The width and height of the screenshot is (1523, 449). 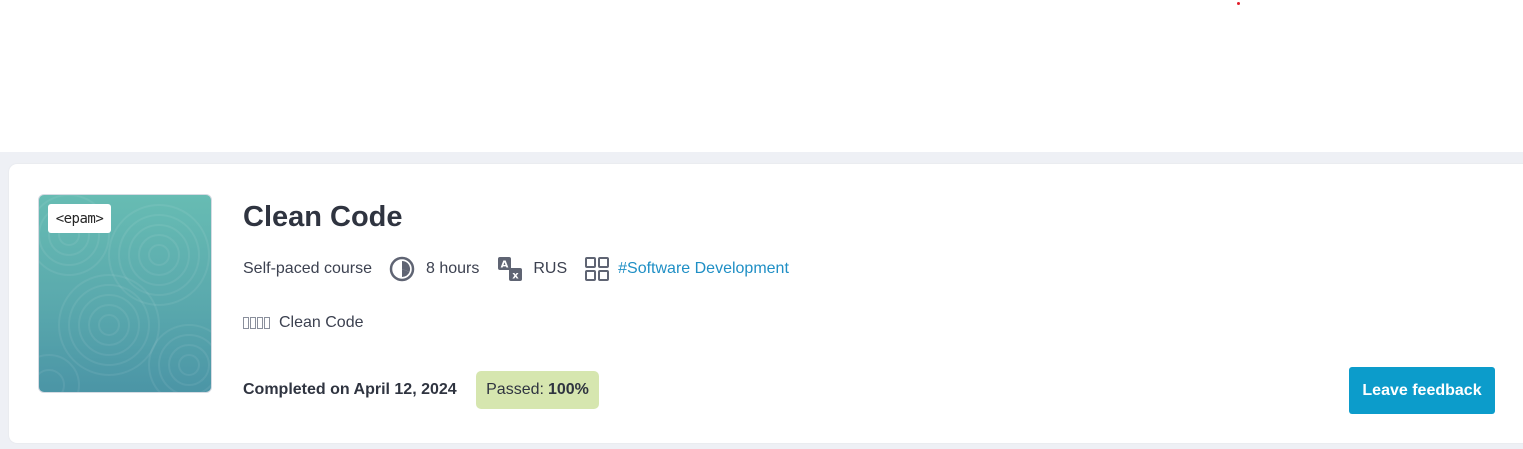 I want to click on course-language: RUS, so click(x=550, y=268).